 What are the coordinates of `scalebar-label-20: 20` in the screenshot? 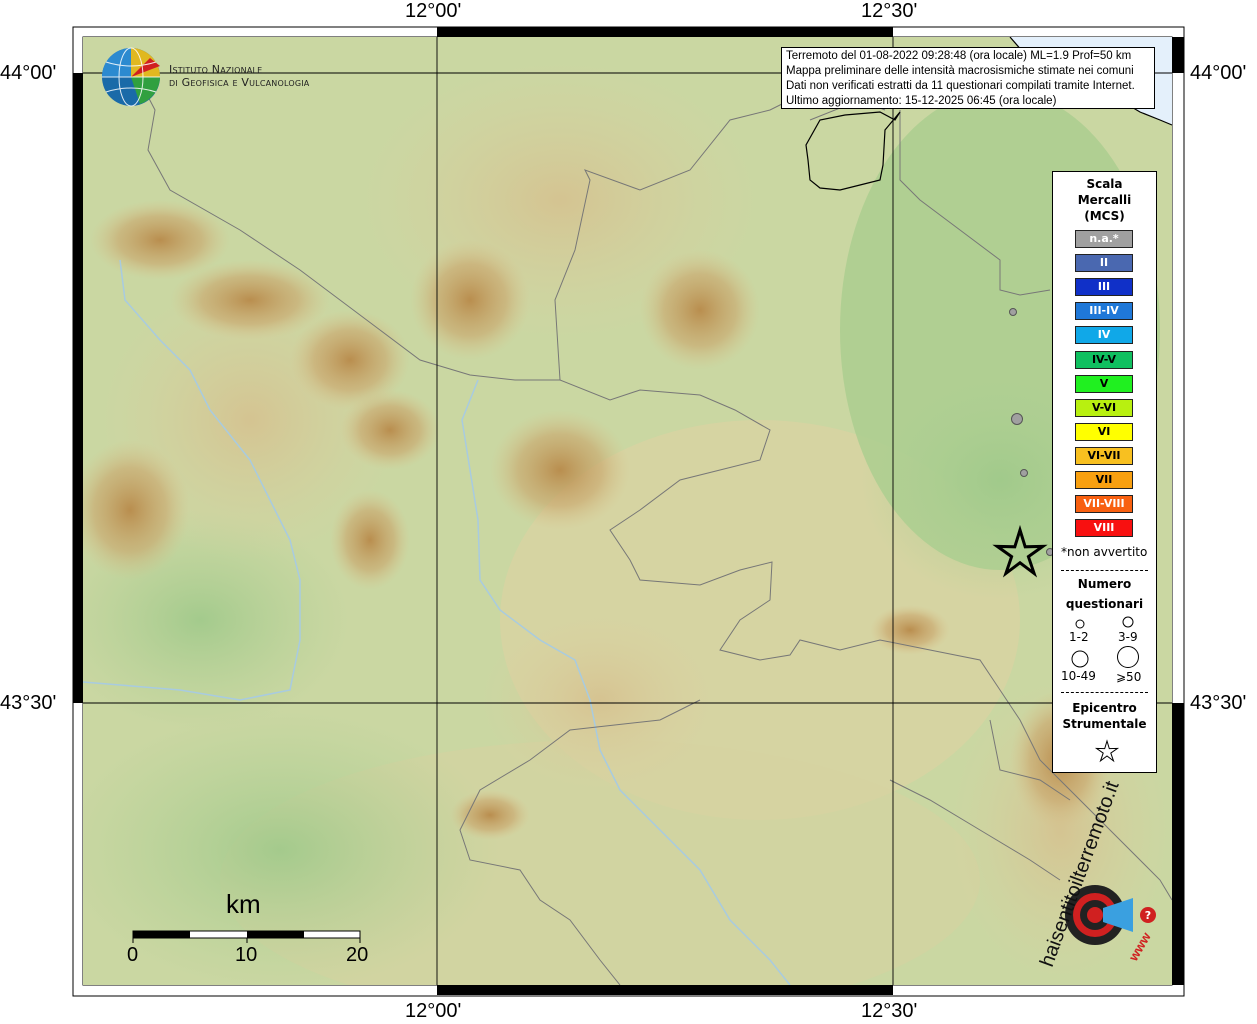 It's located at (357, 955).